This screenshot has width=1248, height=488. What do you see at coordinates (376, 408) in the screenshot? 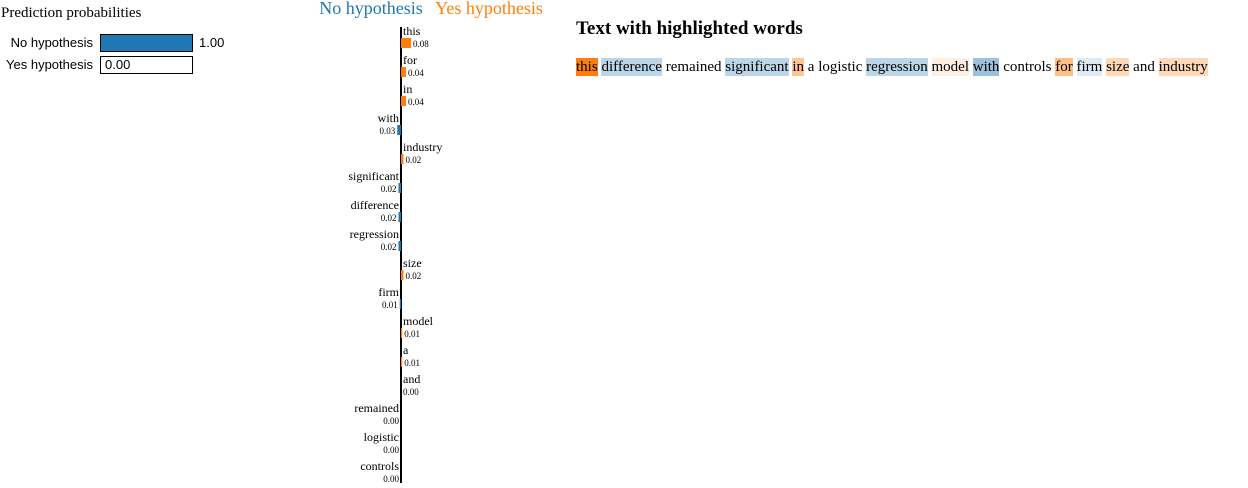
I see `feature-word-label: remained` at bounding box center [376, 408].